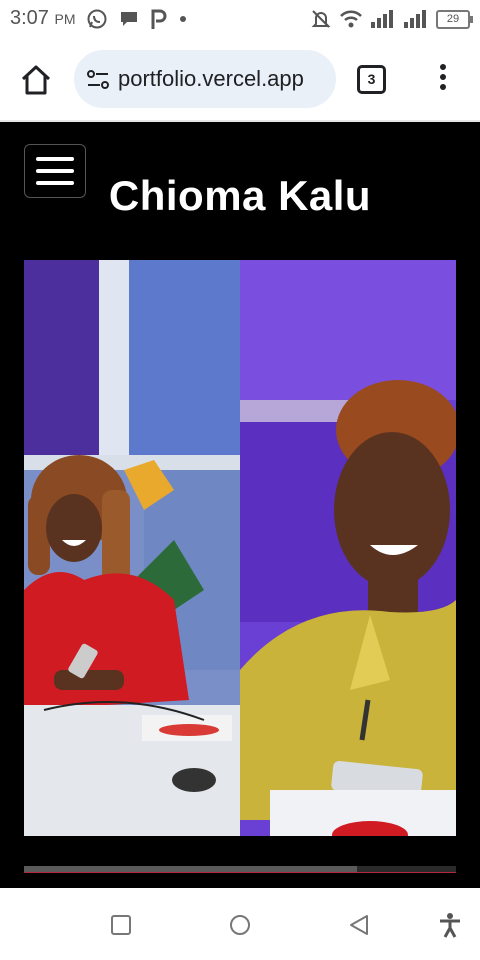  What do you see at coordinates (183, 19) in the screenshot?
I see `dot-icon` at bounding box center [183, 19].